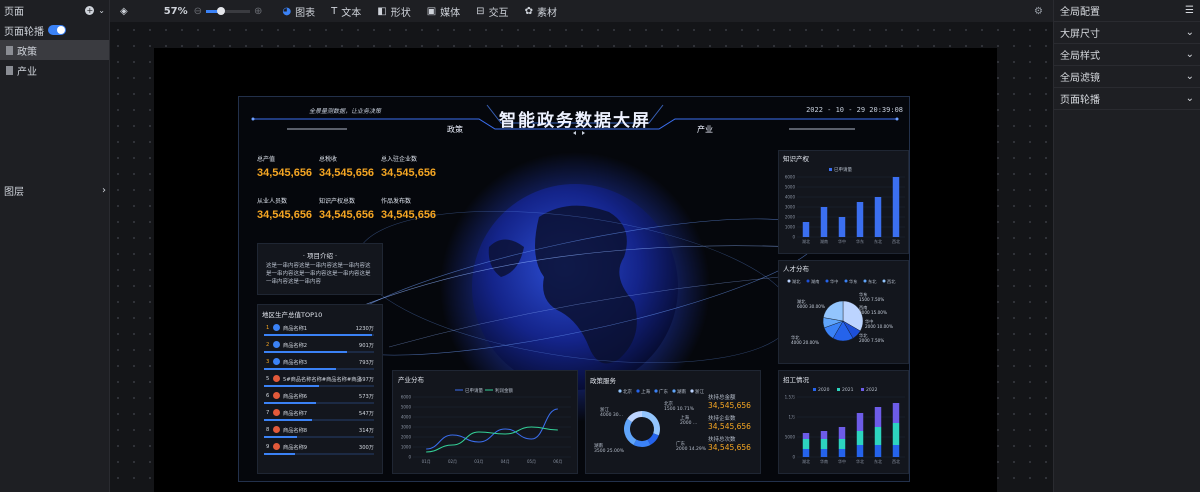 Image resolution: width=1200 pixels, height=492 pixels. I want to click on toolbar-item-chart: ◕ 图表, so click(298, 11).